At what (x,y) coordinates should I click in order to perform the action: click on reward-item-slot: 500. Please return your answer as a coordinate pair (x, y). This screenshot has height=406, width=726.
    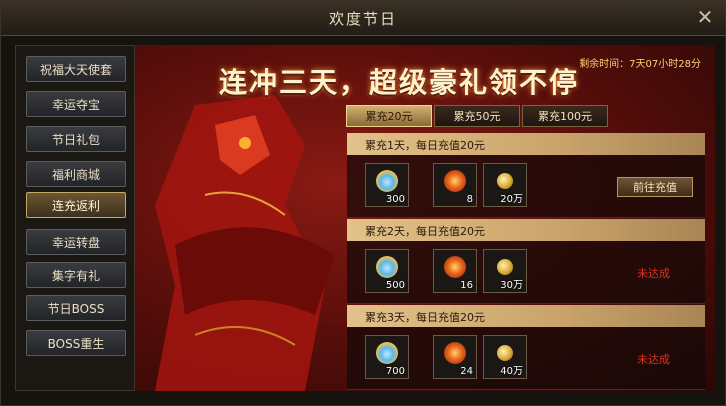
    Looking at the image, I should click on (387, 271).